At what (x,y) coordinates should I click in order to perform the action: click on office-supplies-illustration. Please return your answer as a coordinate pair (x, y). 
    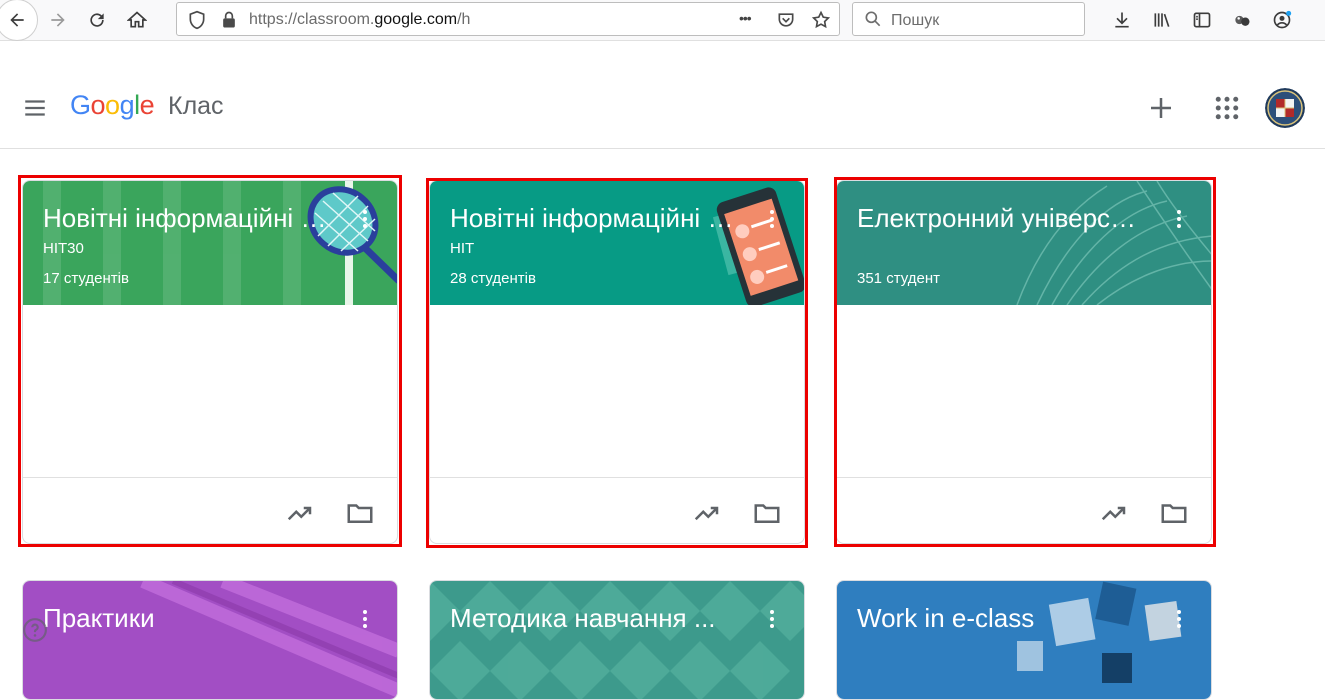
    Looking at the image, I should click on (1099, 632).